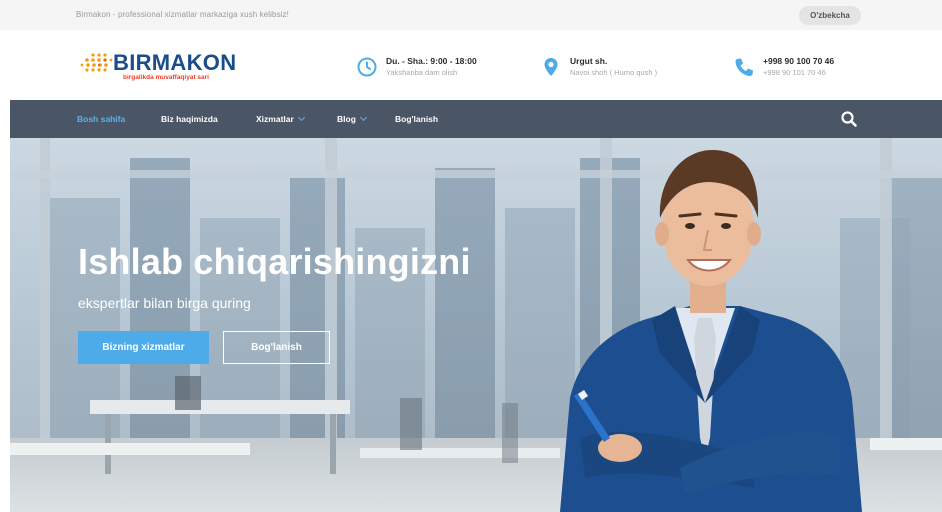  I want to click on search-icon, so click(849, 119).